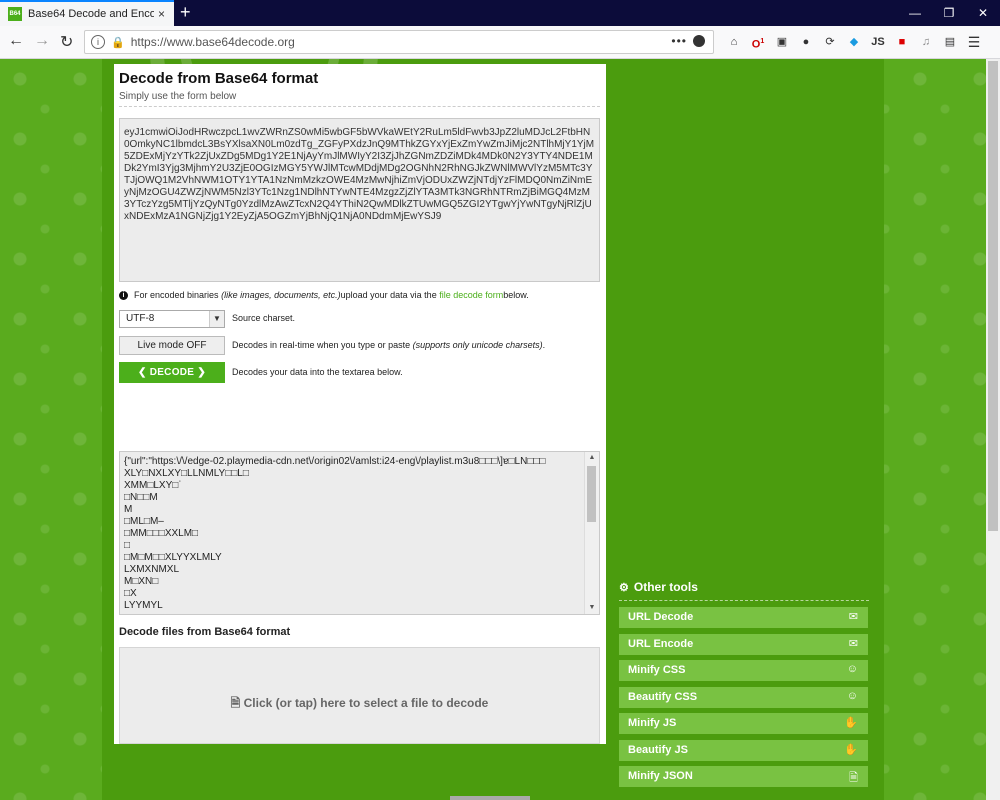 The width and height of the screenshot is (1000, 800). I want to click on site-favicon-icon: B64, so click(15, 14).